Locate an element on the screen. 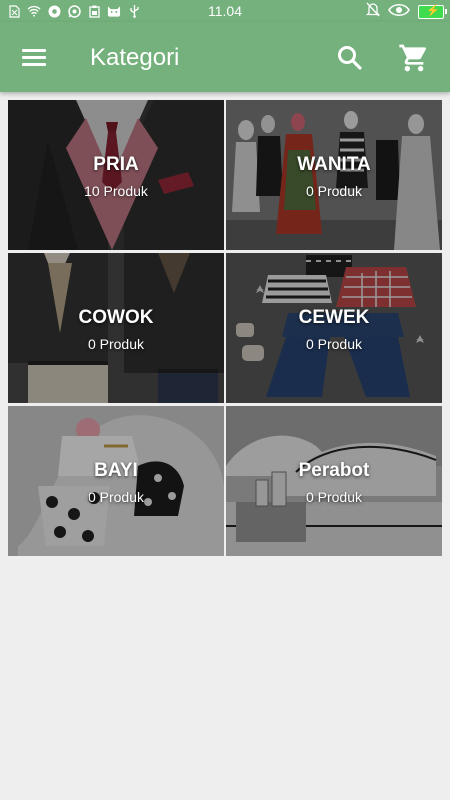 The width and height of the screenshot is (450, 800). cat-icon is located at coordinates (114, 11).